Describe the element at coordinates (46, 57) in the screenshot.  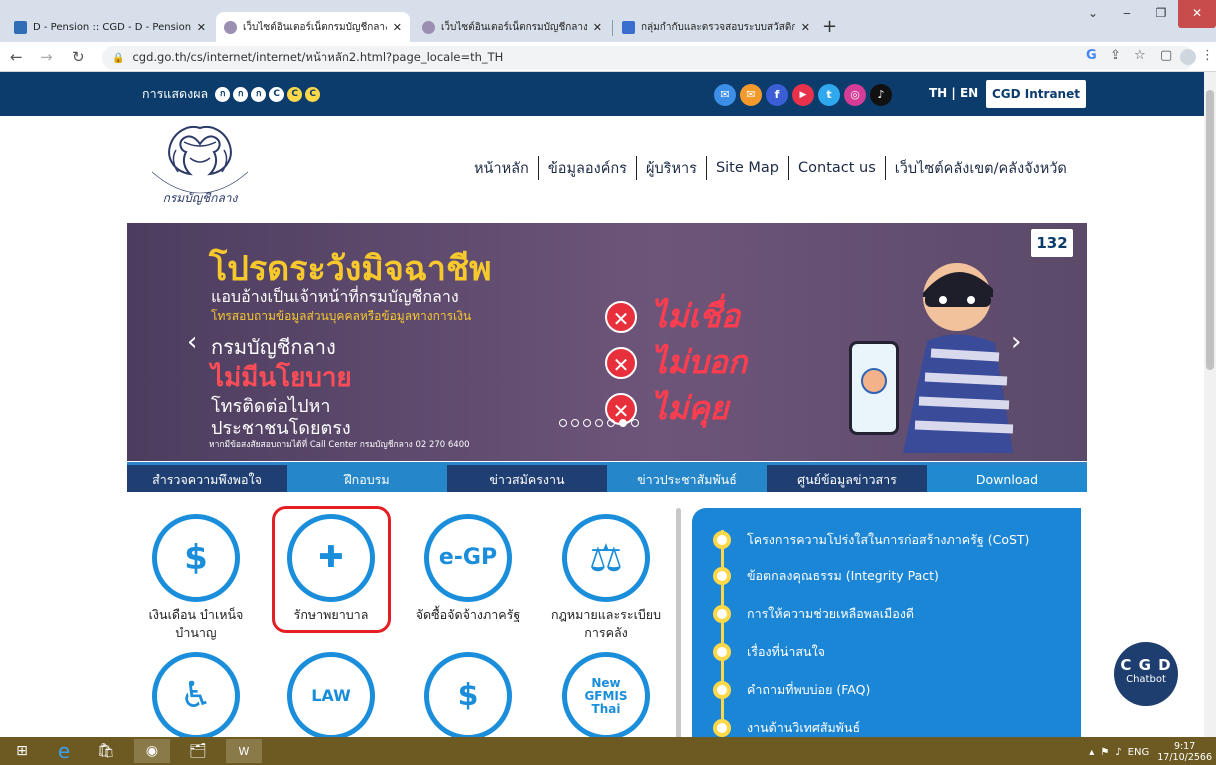
I see `forward-icon: →` at that location.